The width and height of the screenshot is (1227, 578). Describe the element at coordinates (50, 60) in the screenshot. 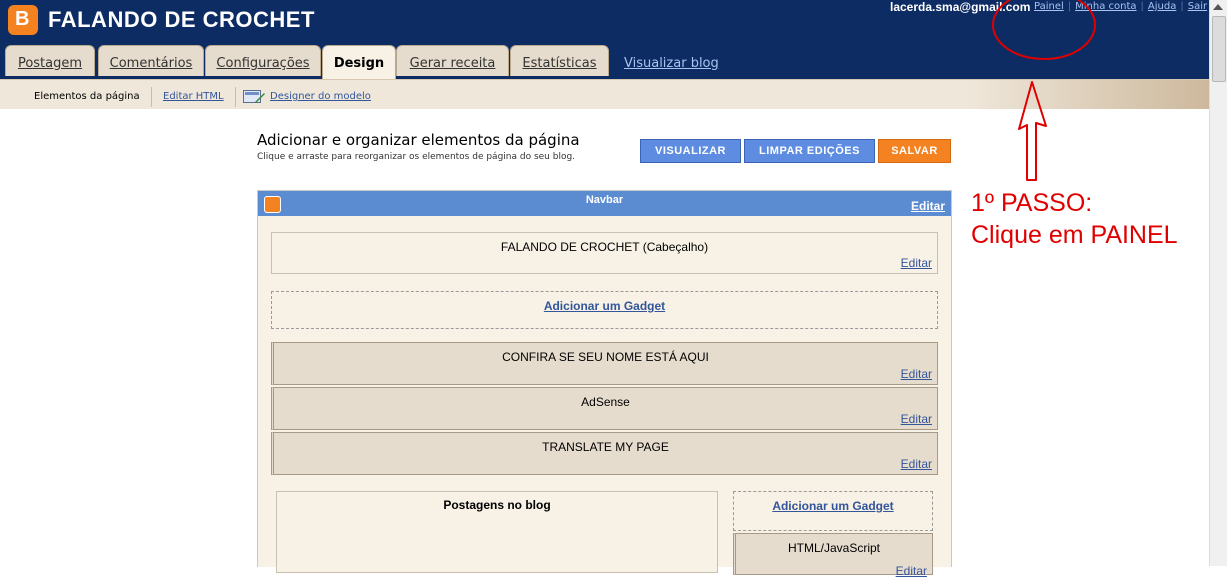

I see `tab-postagem: Postagem` at that location.